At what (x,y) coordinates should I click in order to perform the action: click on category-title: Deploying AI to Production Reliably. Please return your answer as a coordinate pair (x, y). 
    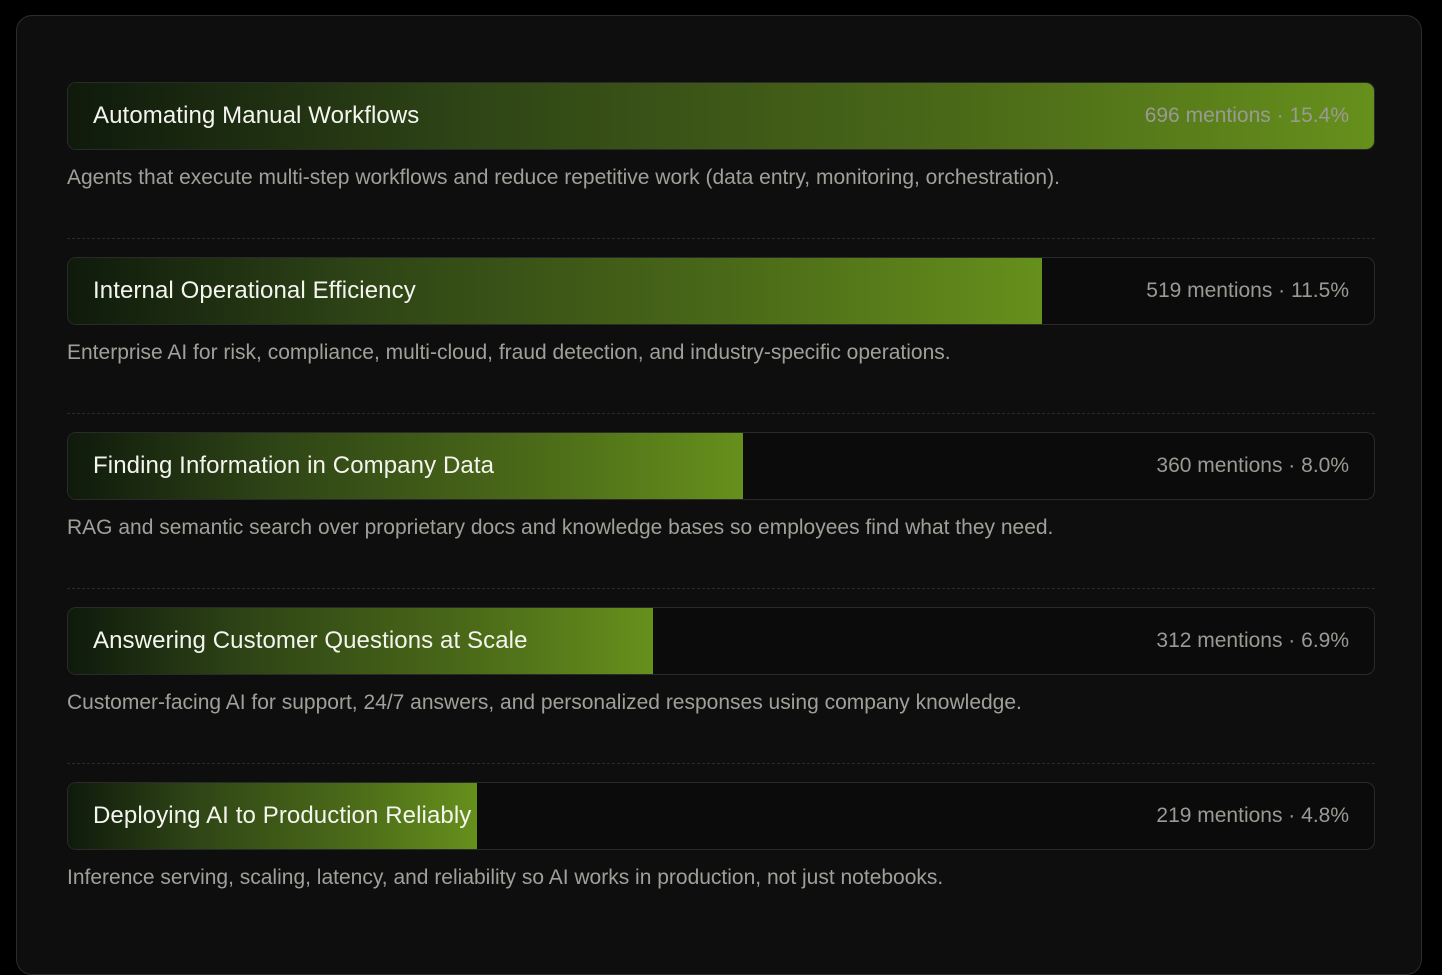
    Looking at the image, I should click on (282, 815).